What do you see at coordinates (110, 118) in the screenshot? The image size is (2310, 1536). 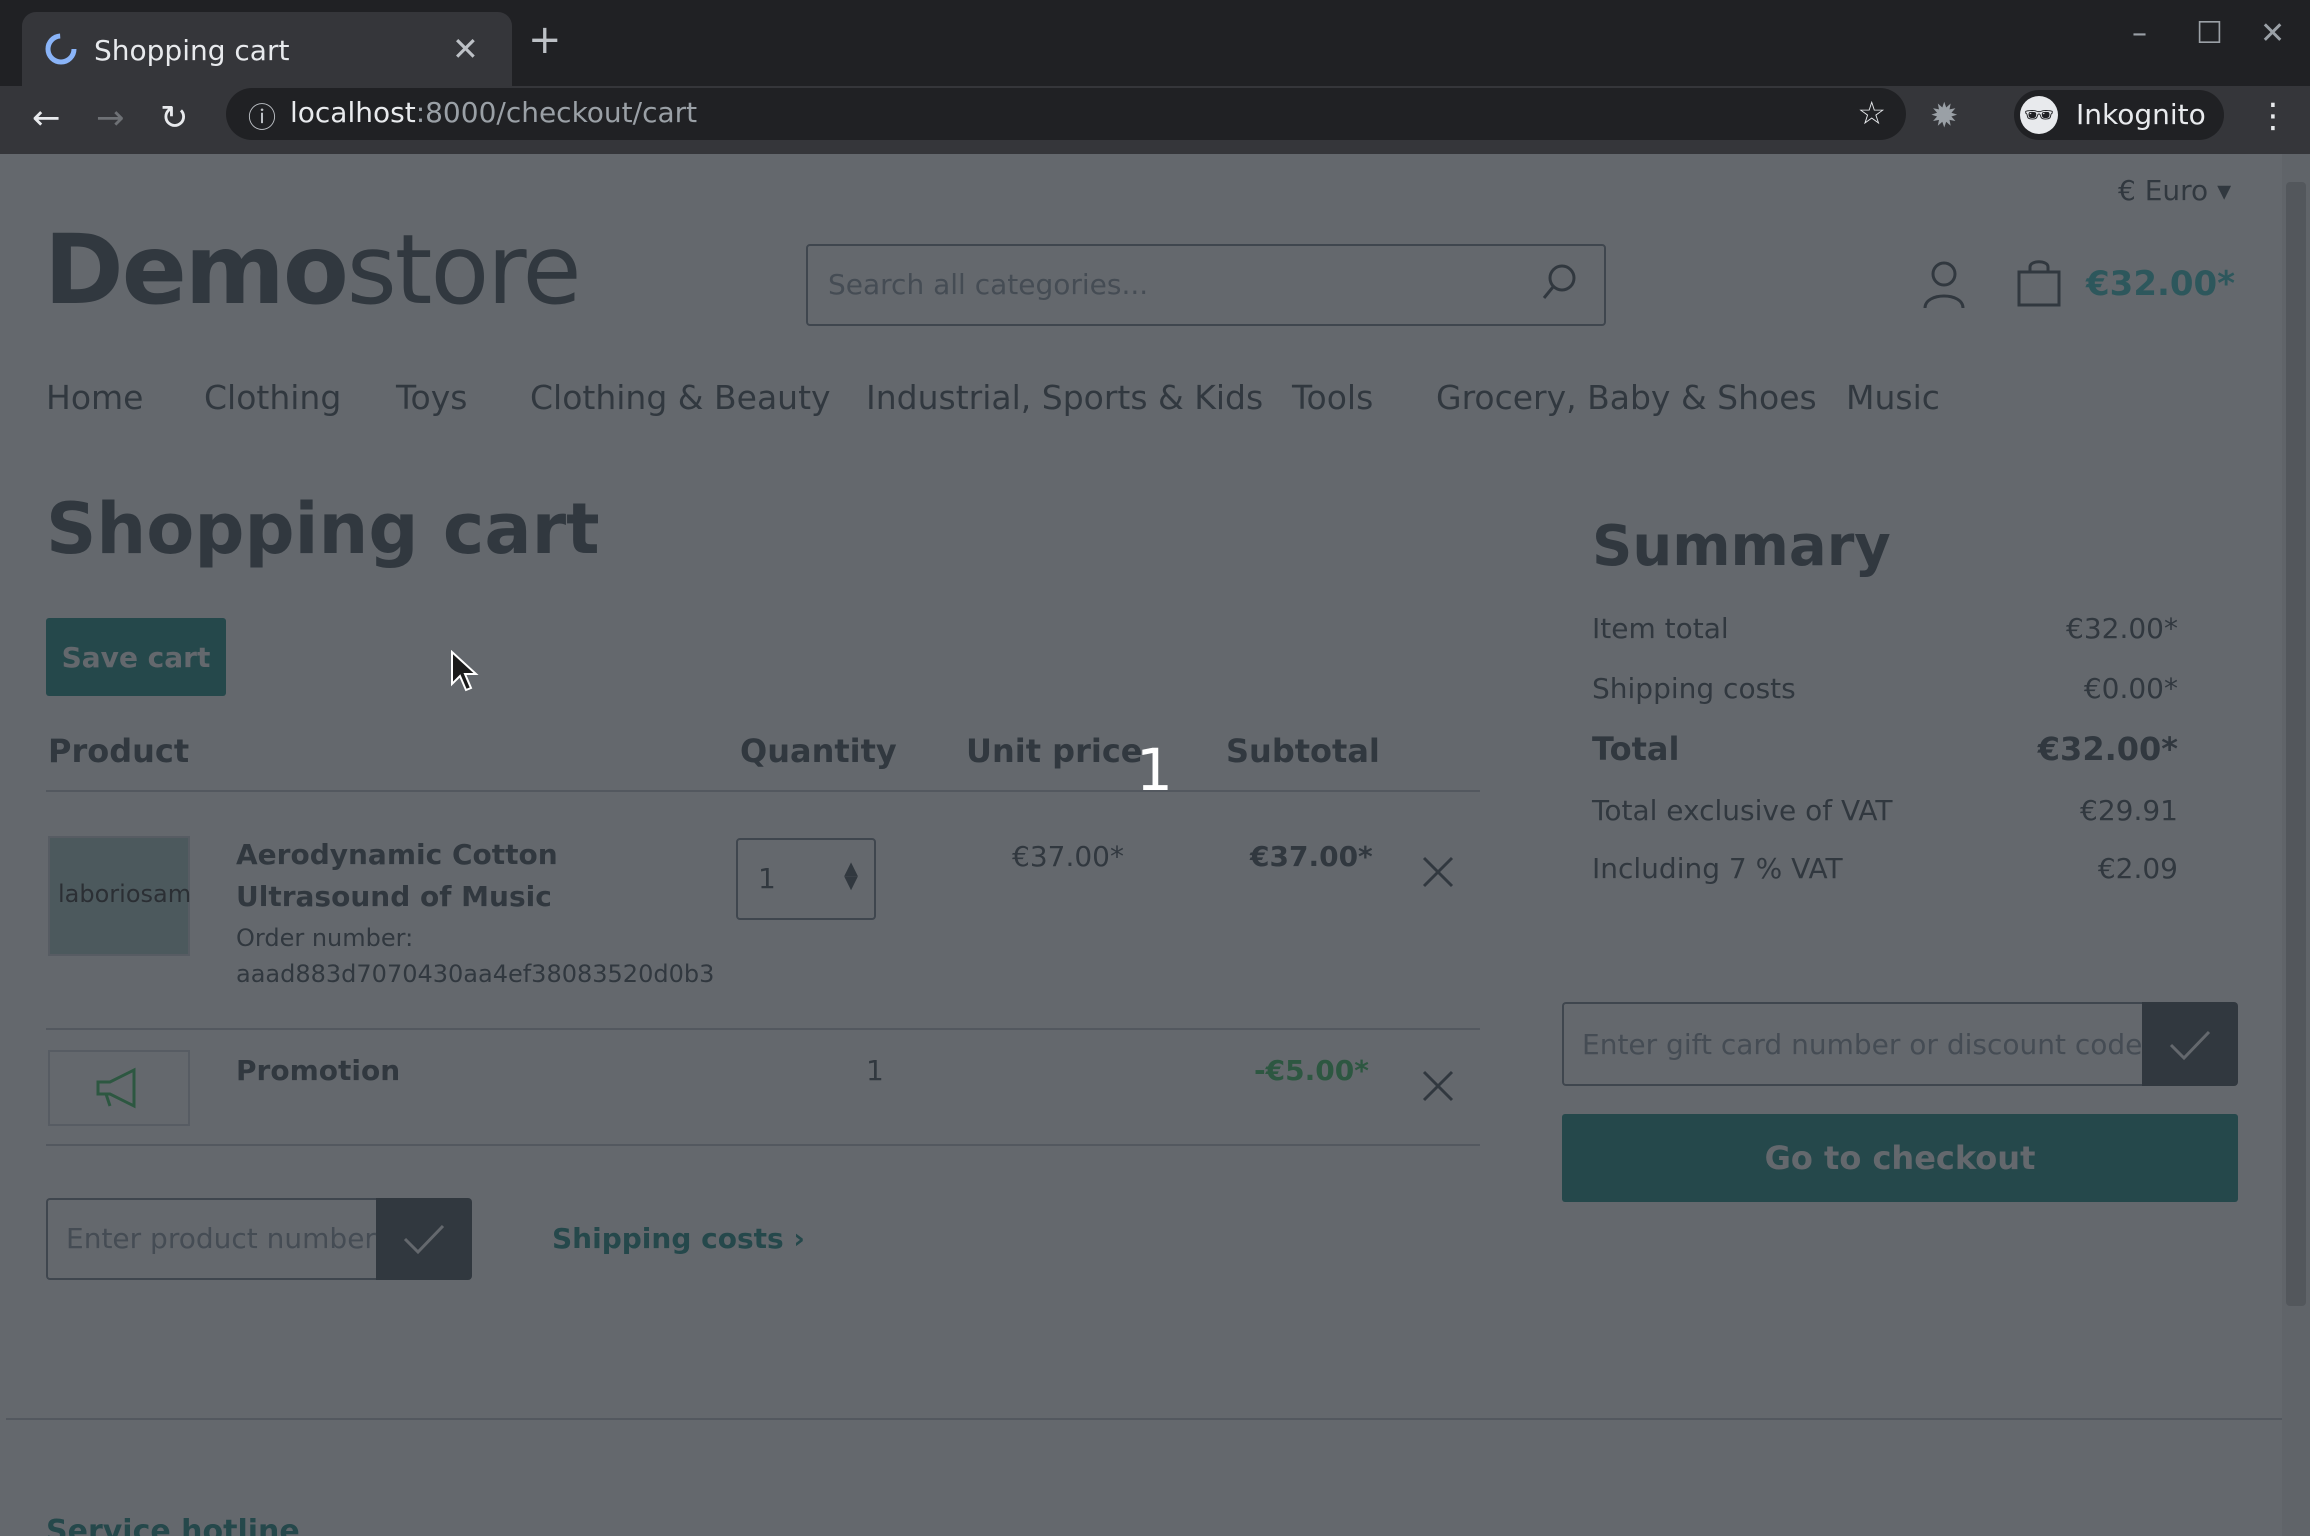 I see `forward-icon: →` at bounding box center [110, 118].